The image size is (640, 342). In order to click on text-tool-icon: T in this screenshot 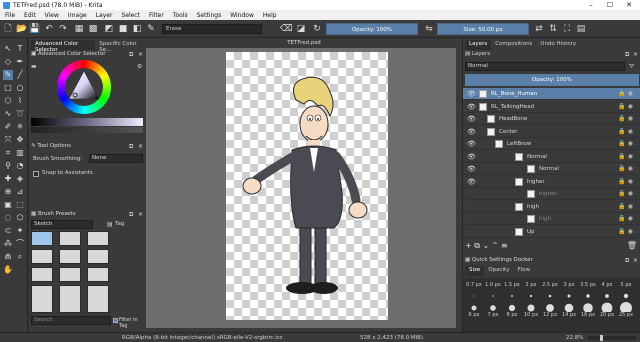, I will do `click(20, 49)`.